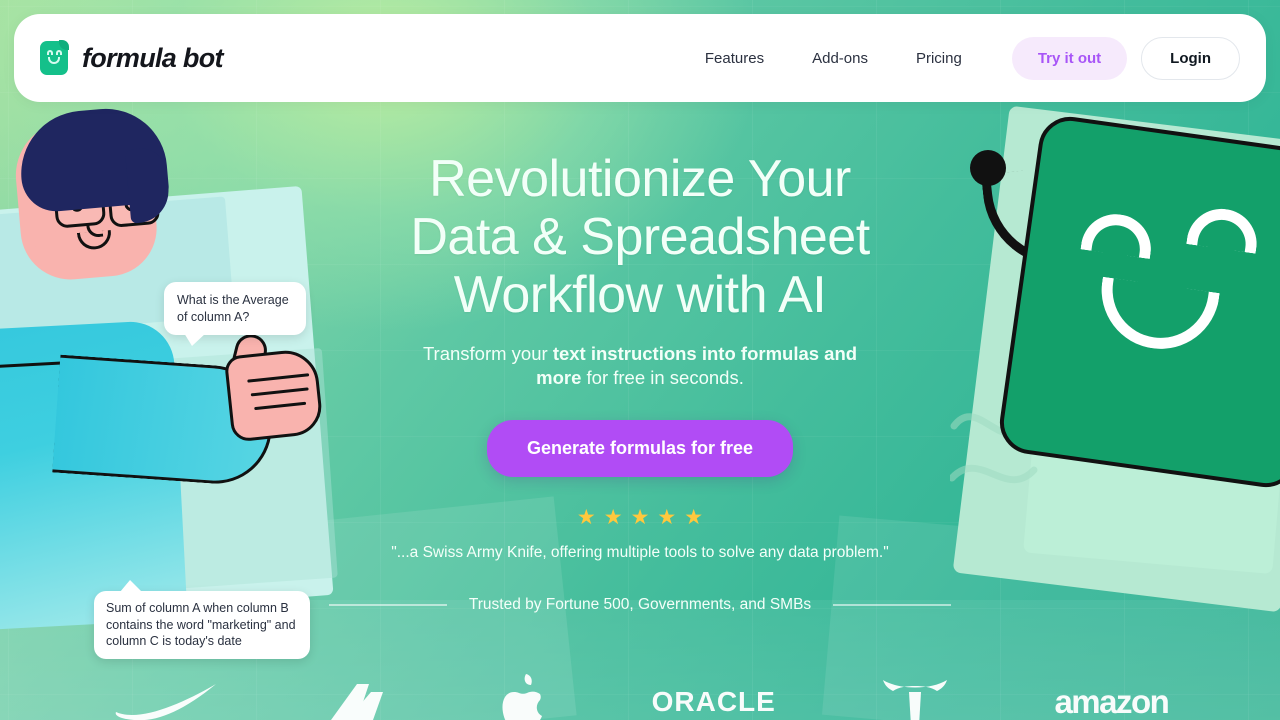 The width and height of the screenshot is (1280, 720). Describe the element at coordinates (640, 695) in the screenshot. I see `customer-logo-strip: ORACLE amazon` at that location.